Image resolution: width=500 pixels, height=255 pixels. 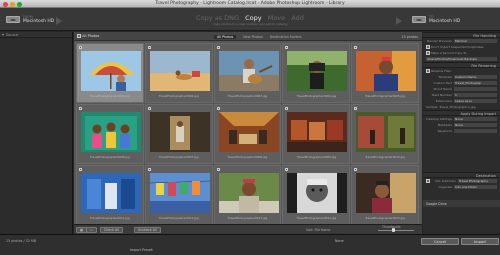 What do you see at coordinates (461, 131) in the screenshot?
I see `keywords-row: Keywords` at bounding box center [461, 131].